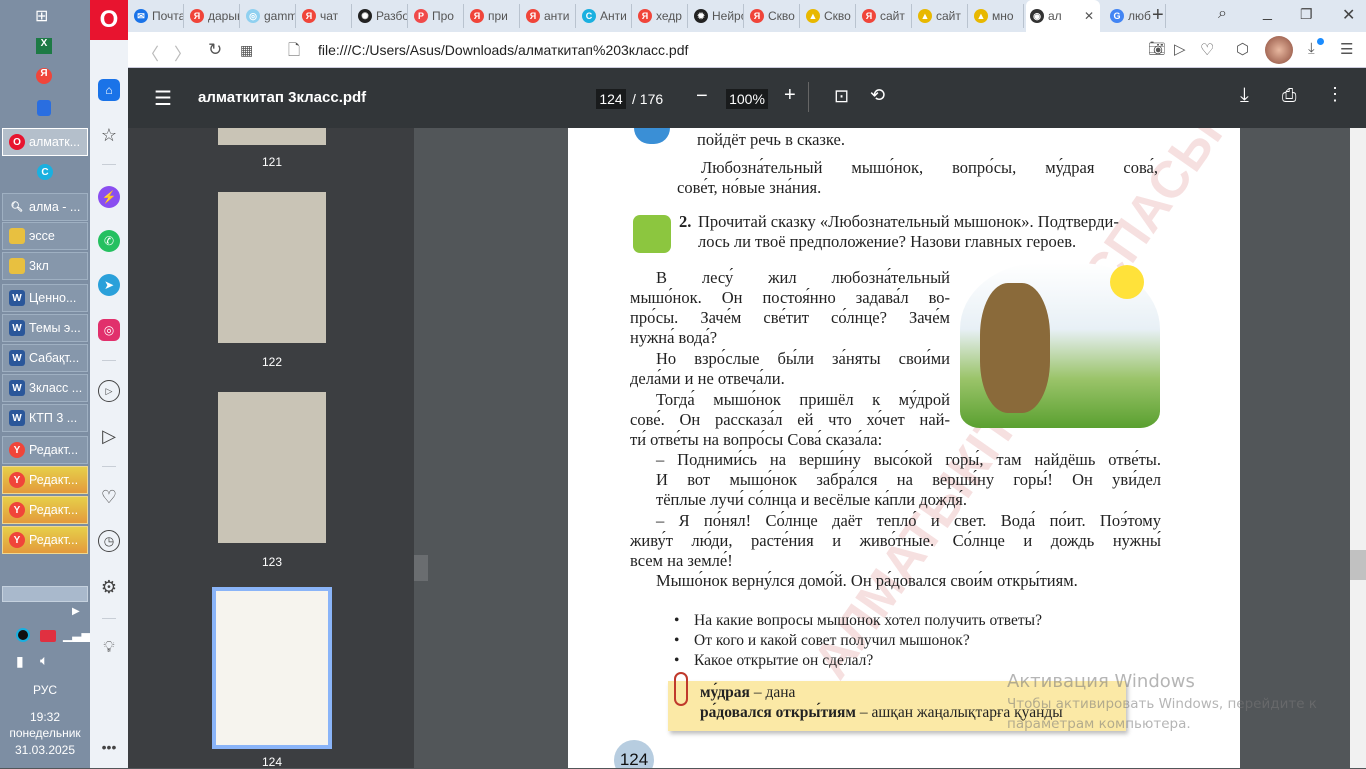 This screenshot has height=769, width=1366. Describe the element at coordinates (109, 330) in the screenshot. I see `instagram-icon: ◎` at that location.